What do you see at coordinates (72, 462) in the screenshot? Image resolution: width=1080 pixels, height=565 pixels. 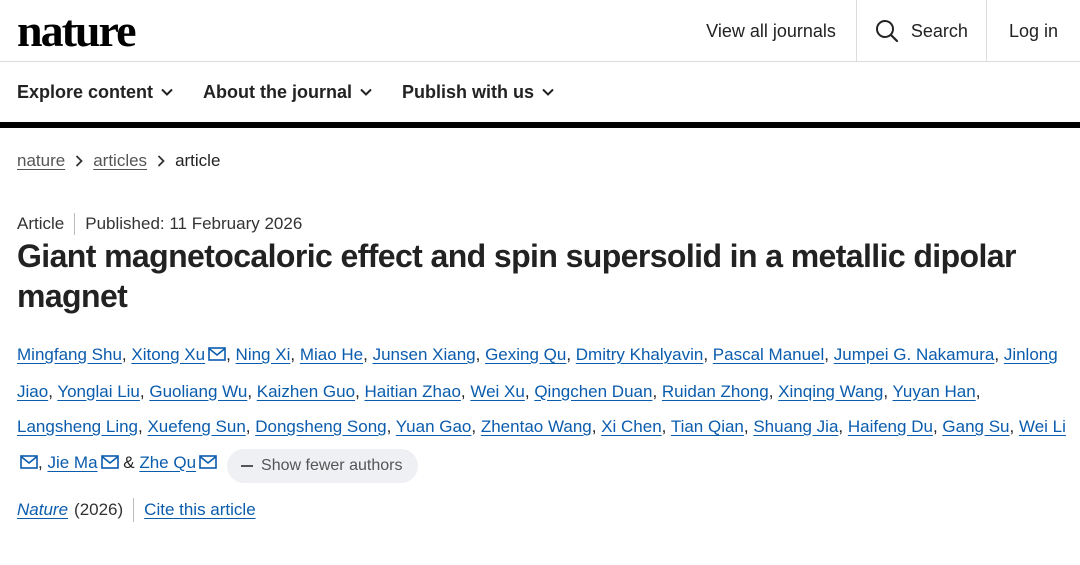 I see `author-link: Jie Ma` at bounding box center [72, 462].